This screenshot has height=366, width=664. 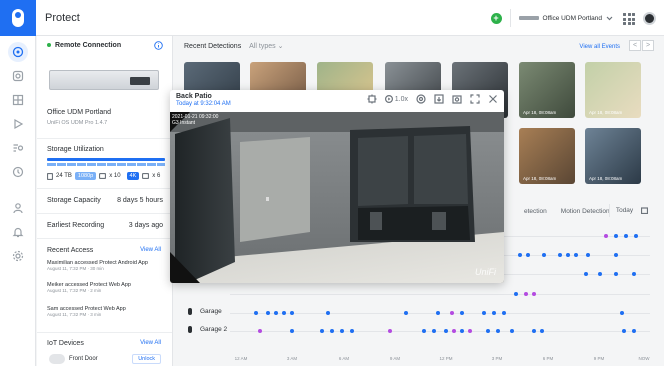 What do you see at coordinates (146, 359) in the screenshot?
I see `unlock-button: Unlock` at bounding box center [146, 359].